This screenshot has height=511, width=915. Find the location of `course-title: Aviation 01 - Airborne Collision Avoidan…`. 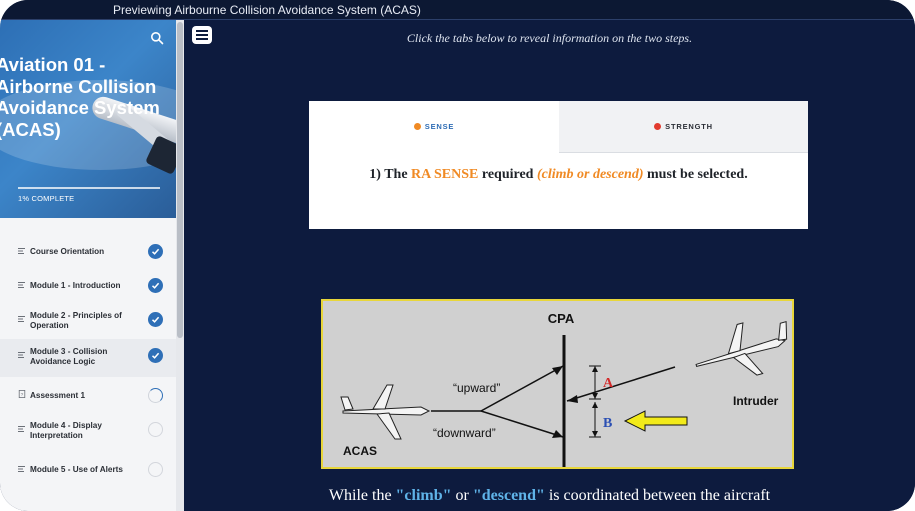

course-title: Aviation 01 - Airborne Collision Avoidan… is located at coordinates (80, 97).